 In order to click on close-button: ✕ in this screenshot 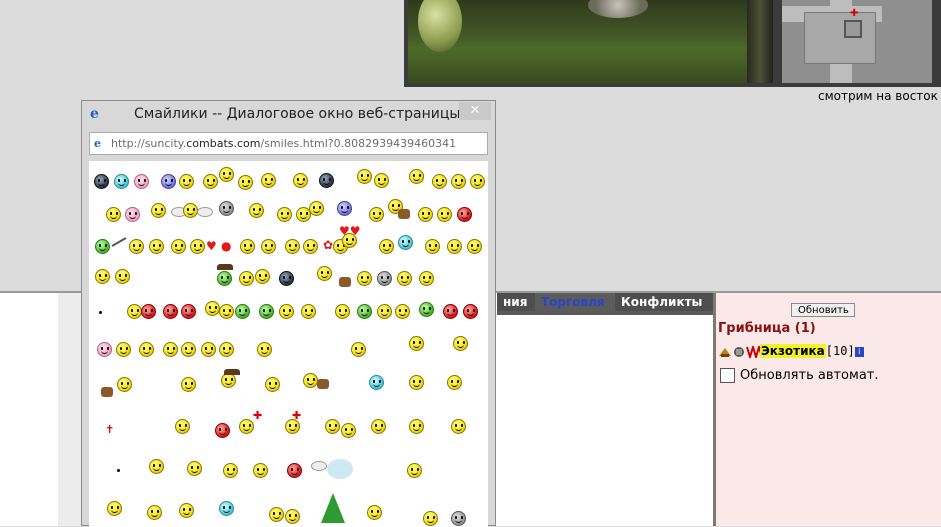, I will do `click(475, 111)`.